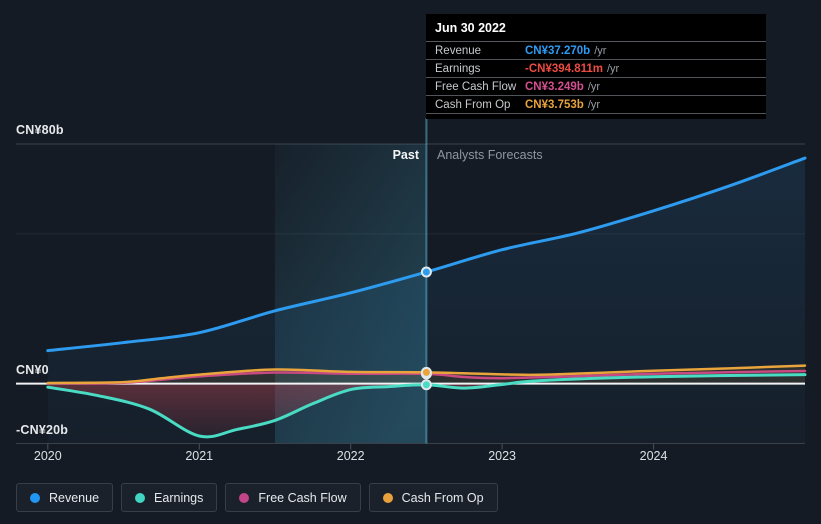  I want to click on tooltip-row-cash-from-op: Cash From Op CN¥3.753b /yr, so click(596, 105).